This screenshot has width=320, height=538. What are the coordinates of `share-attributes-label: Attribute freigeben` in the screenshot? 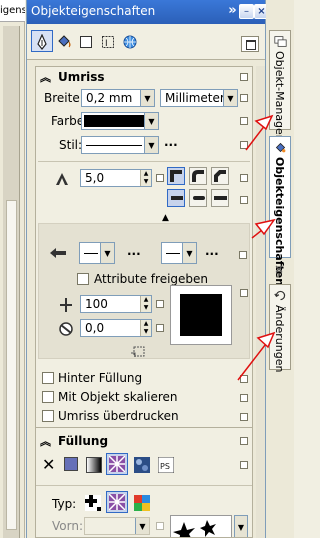 It's located at (151, 279).